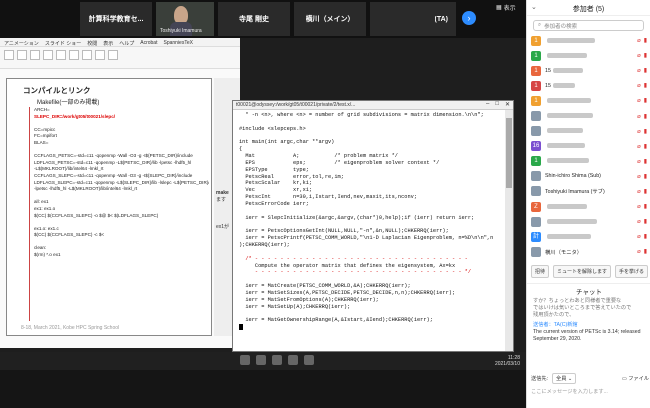 Image resolution: width=650 pixels, height=408 pixels. Describe the element at coordinates (577, 301) in the screenshot. I see `chat-message: すか？ちょっとわあと同様者で重要な` at that location.